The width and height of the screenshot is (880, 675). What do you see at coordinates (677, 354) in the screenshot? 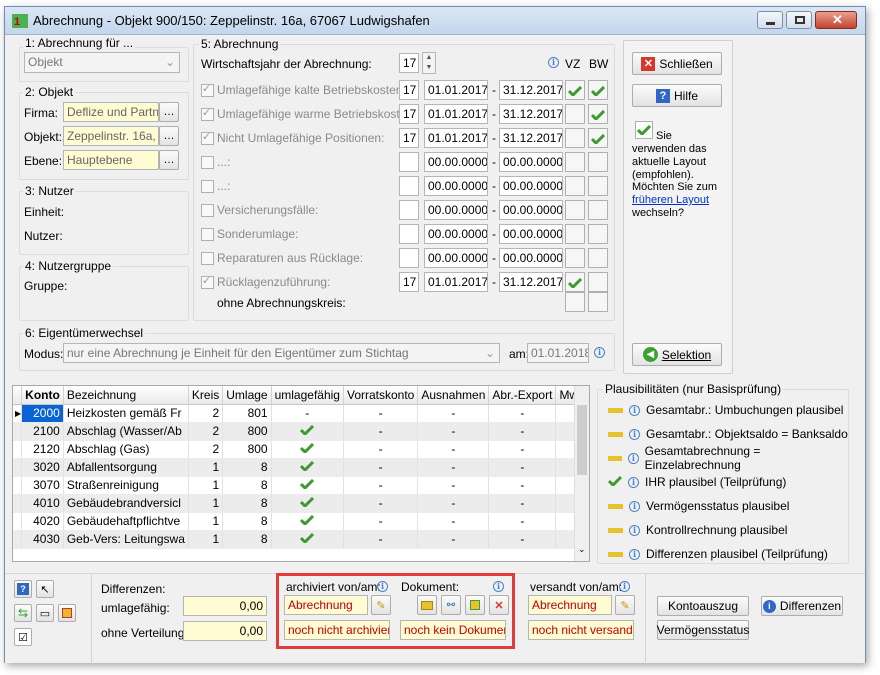
I see `selektion-button: ◀ Selektion` at bounding box center [677, 354].